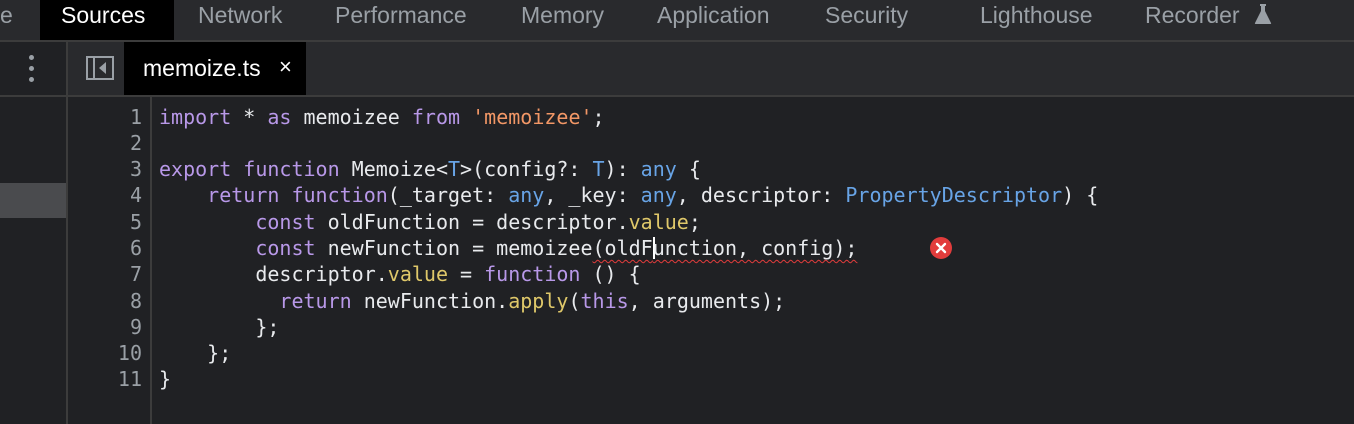 This screenshot has height=424, width=1354. I want to click on navigator-toolbar, so click(33, 69).